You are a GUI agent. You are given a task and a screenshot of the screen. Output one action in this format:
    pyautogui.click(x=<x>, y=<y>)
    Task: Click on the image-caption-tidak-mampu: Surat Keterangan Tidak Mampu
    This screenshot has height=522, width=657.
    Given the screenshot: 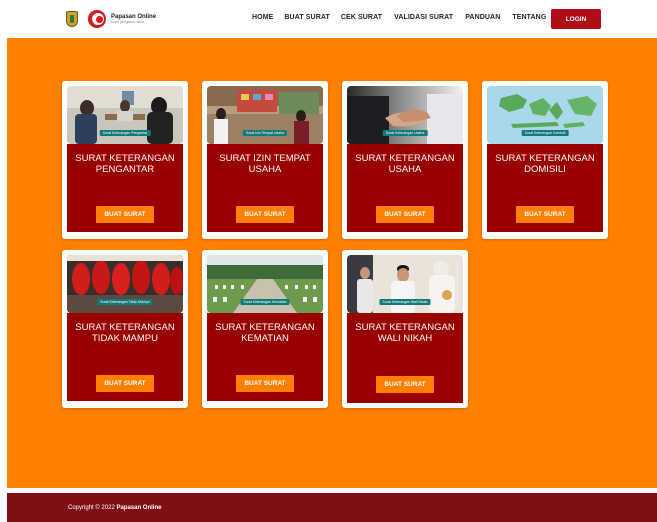 What is the action you would take?
    pyautogui.click(x=125, y=302)
    